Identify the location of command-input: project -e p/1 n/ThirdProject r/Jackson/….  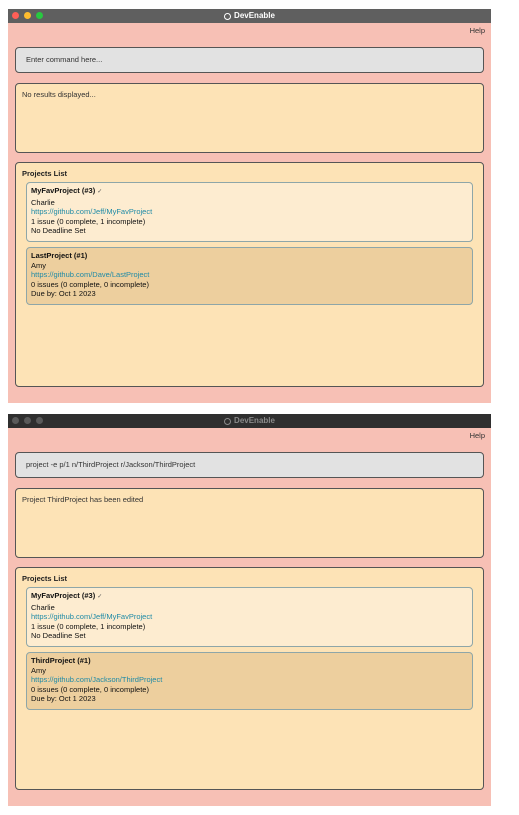
(249, 465).